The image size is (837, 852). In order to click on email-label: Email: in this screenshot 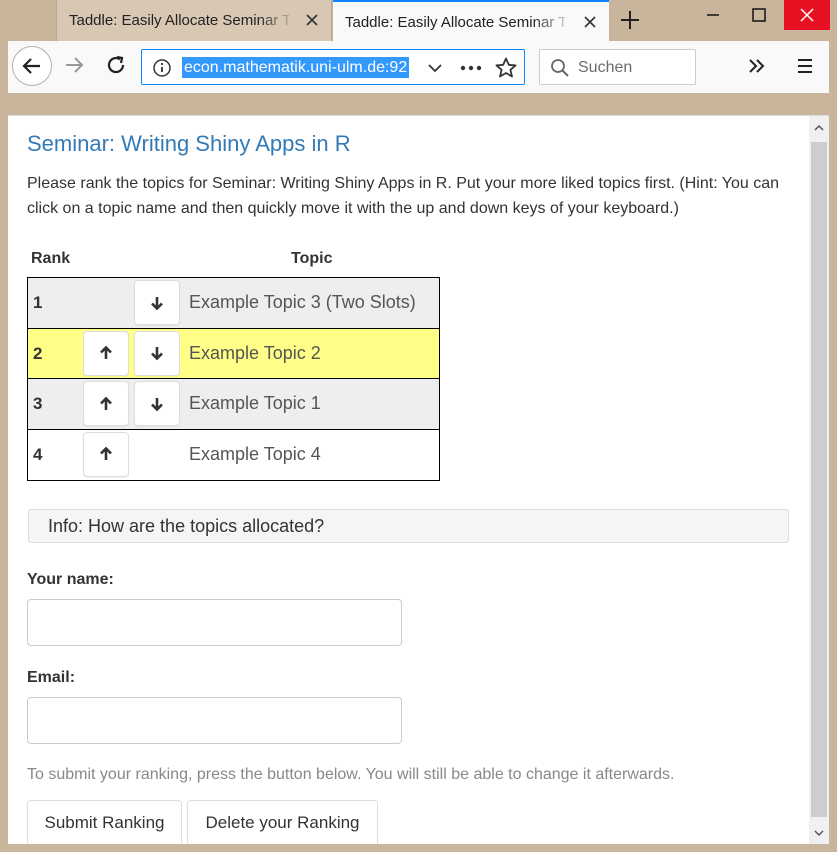, I will do `click(51, 677)`.